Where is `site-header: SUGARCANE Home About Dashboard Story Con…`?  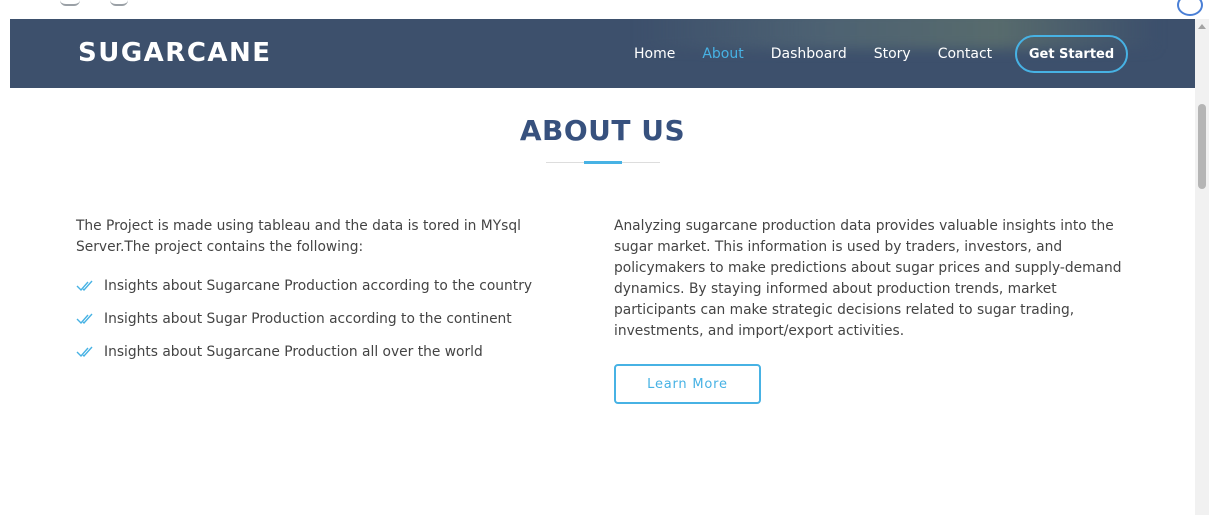 site-header: SUGARCANE Home About Dashboard Story Con… is located at coordinates (602, 53).